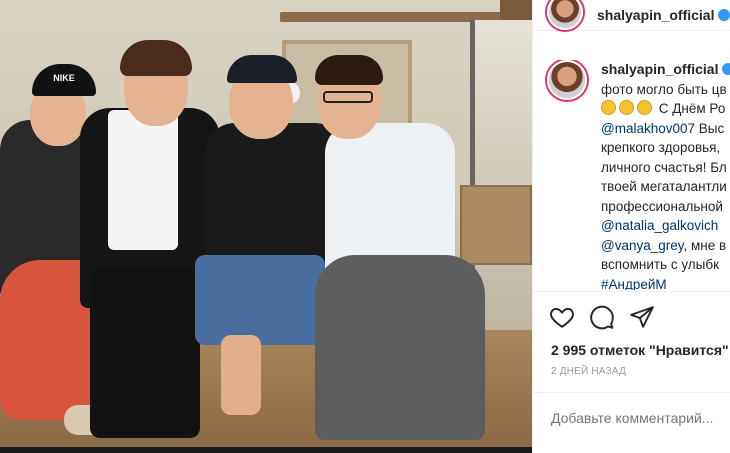 The image size is (730, 453). What do you see at coordinates (661, 147) in the screenshot?
I see `caption-line: крепкого здоровья,` at bounding box center [661, 147].